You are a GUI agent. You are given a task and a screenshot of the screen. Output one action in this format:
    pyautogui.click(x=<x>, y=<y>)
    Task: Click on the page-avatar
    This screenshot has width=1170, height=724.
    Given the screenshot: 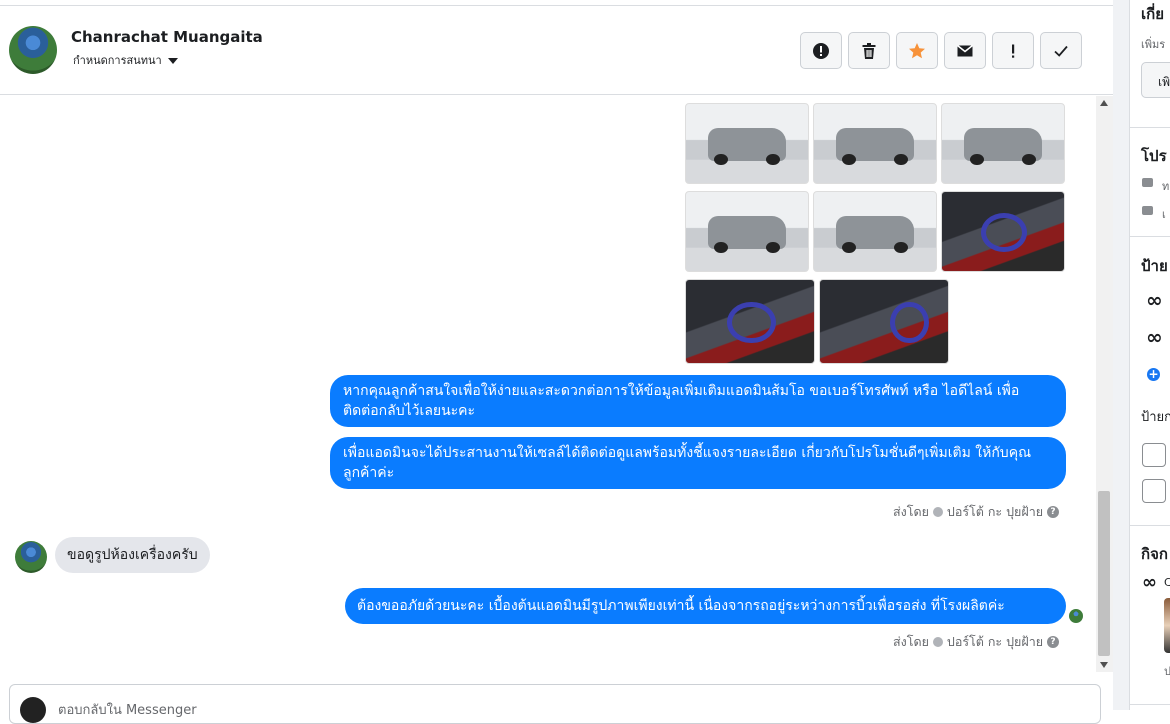 What is the action you would take?
    pyautogui.click(x=33, y=710)
    